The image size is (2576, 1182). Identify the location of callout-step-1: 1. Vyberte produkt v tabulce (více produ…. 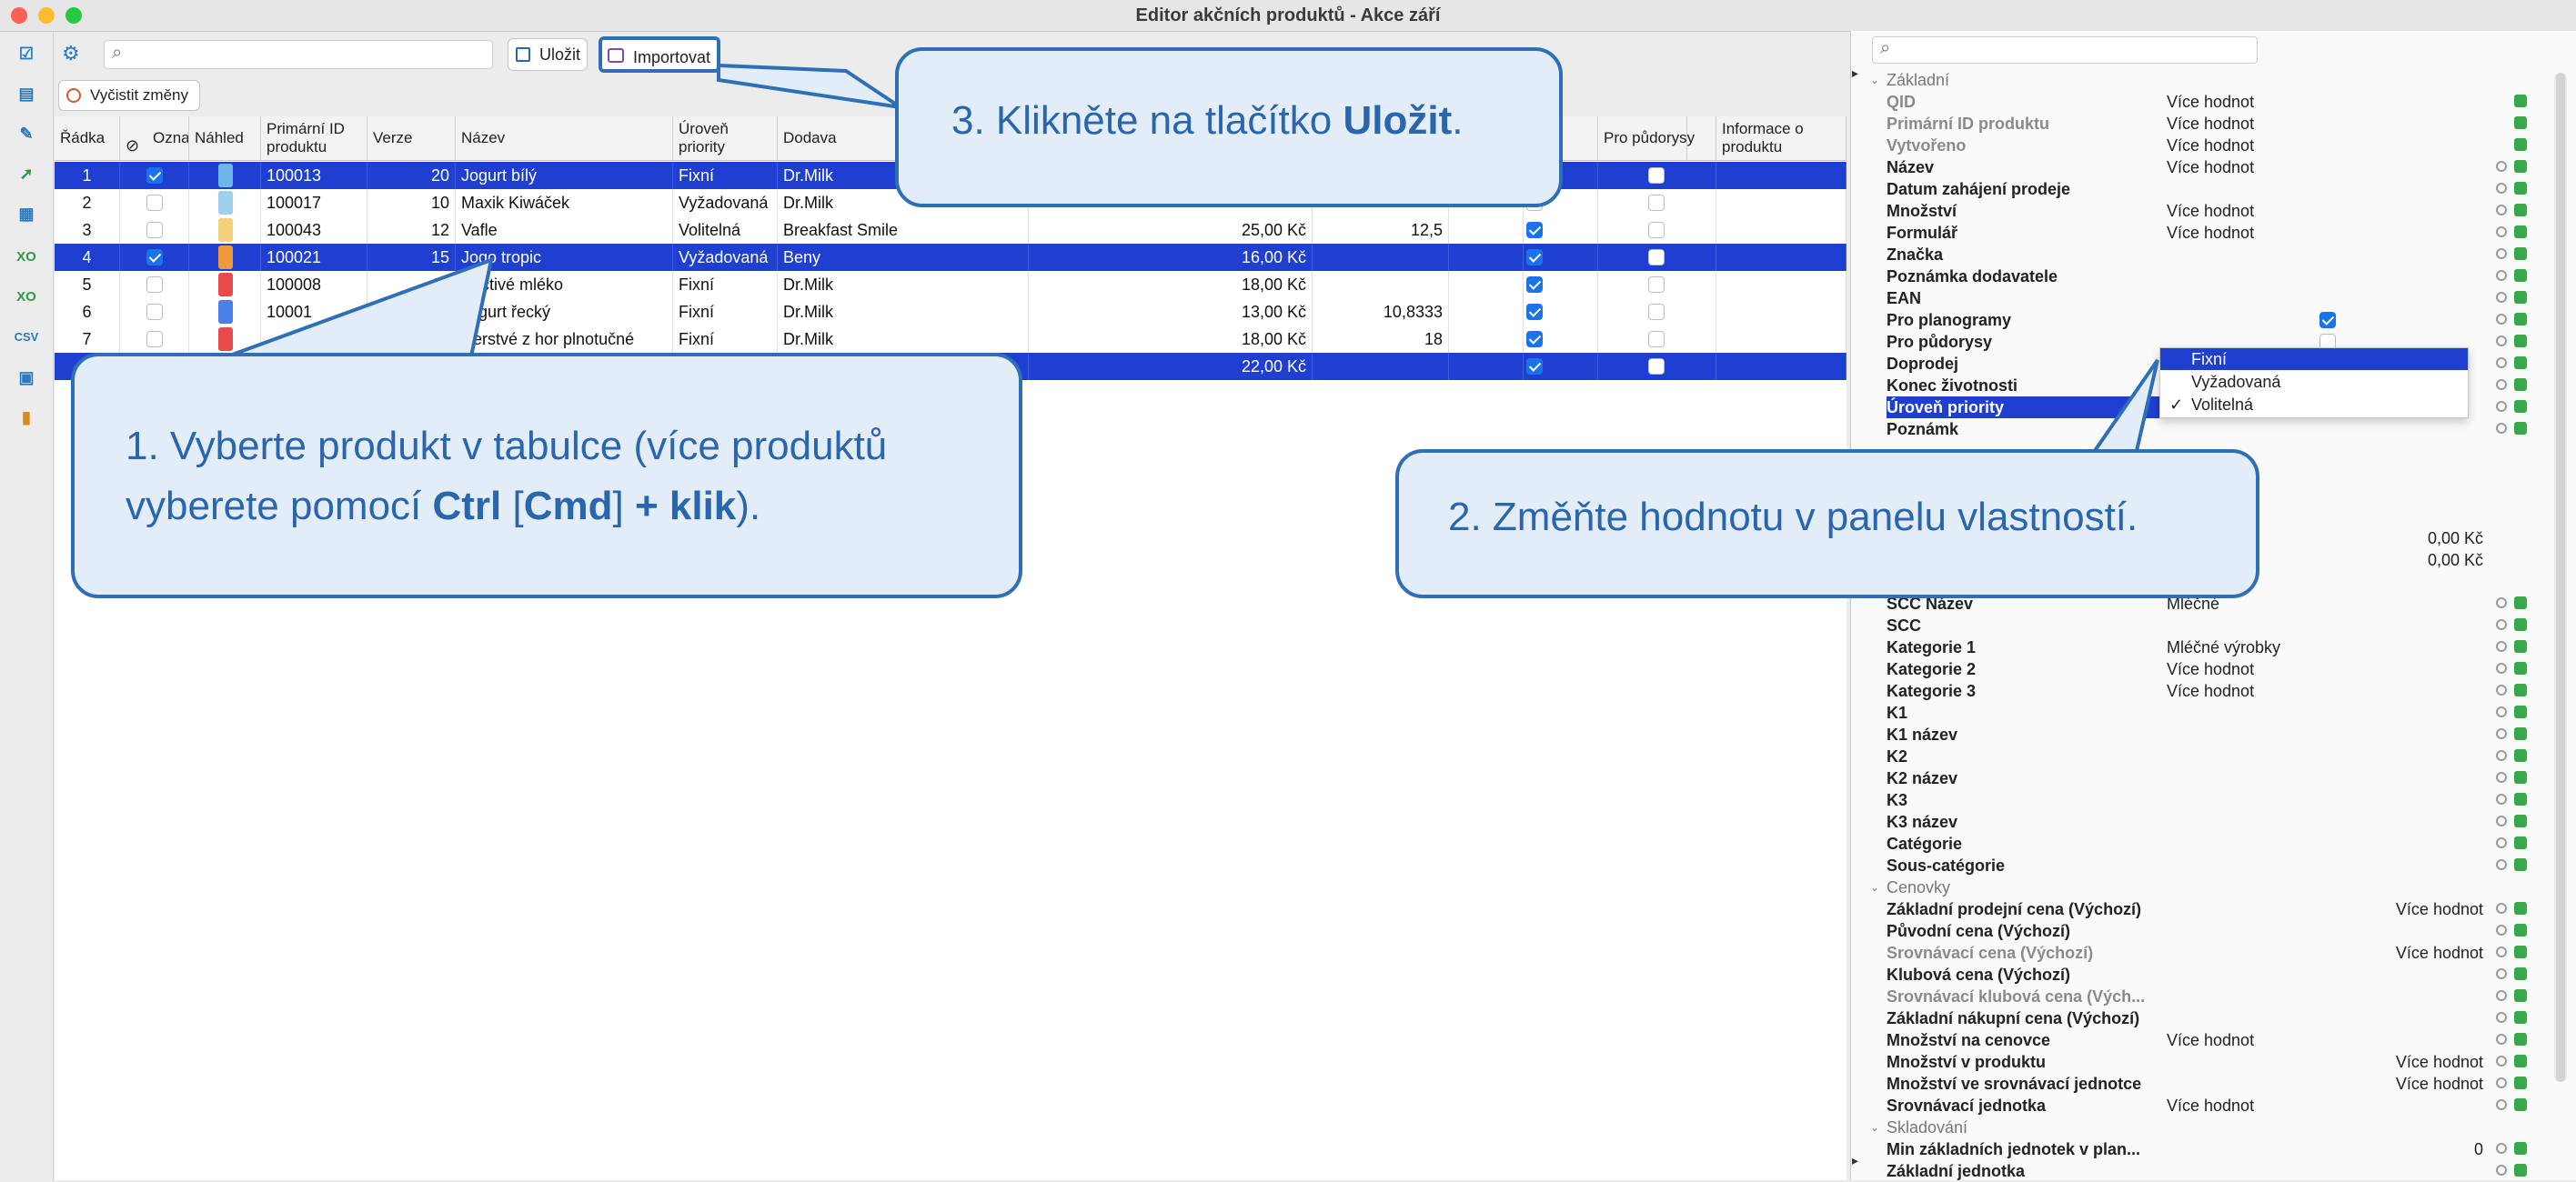
(546, 475).